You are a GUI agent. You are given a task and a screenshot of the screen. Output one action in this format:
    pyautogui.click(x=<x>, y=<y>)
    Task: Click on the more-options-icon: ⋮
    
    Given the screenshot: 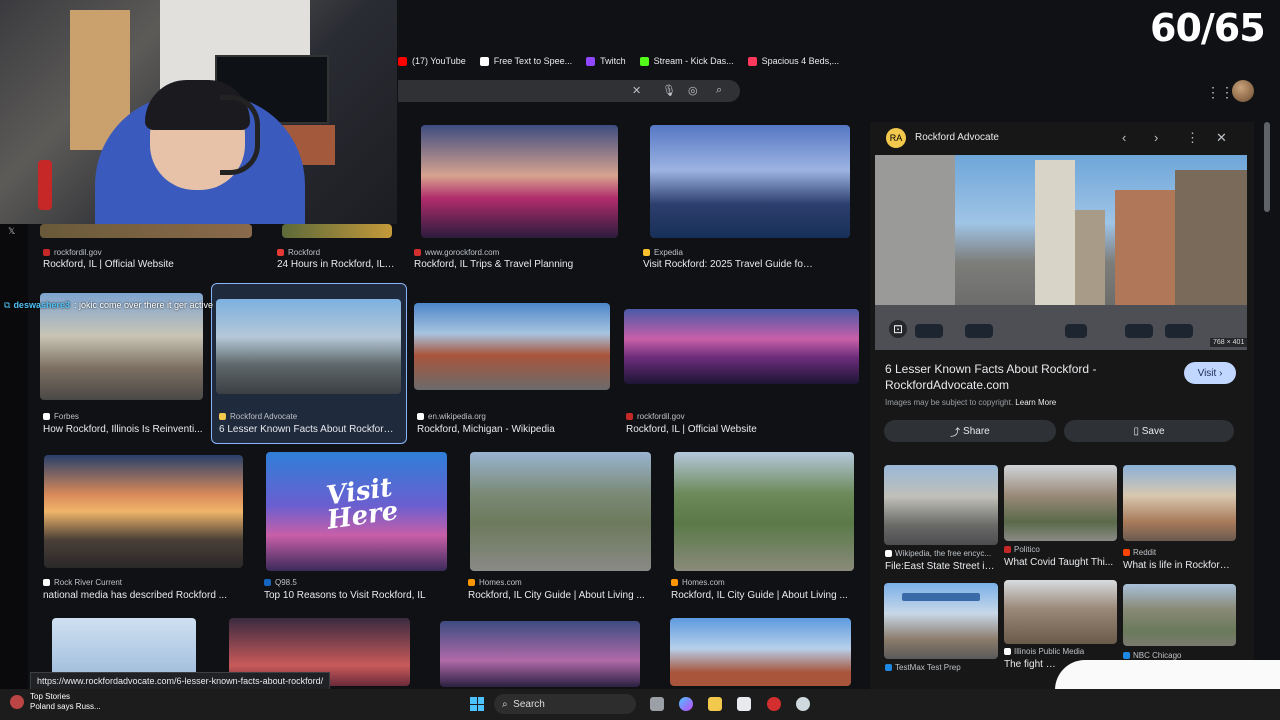 What is the action you would take?
    pyautogui.click(x=1192, y=138)
    